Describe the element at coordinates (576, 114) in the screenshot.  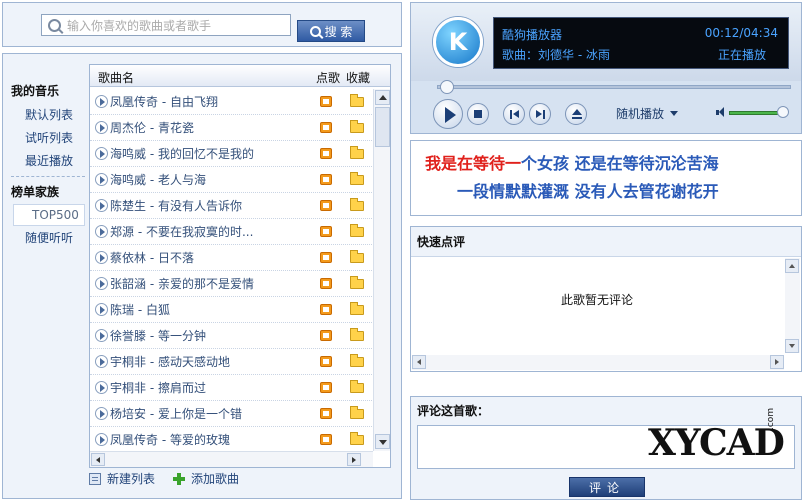
I see `eject-button` at that location.